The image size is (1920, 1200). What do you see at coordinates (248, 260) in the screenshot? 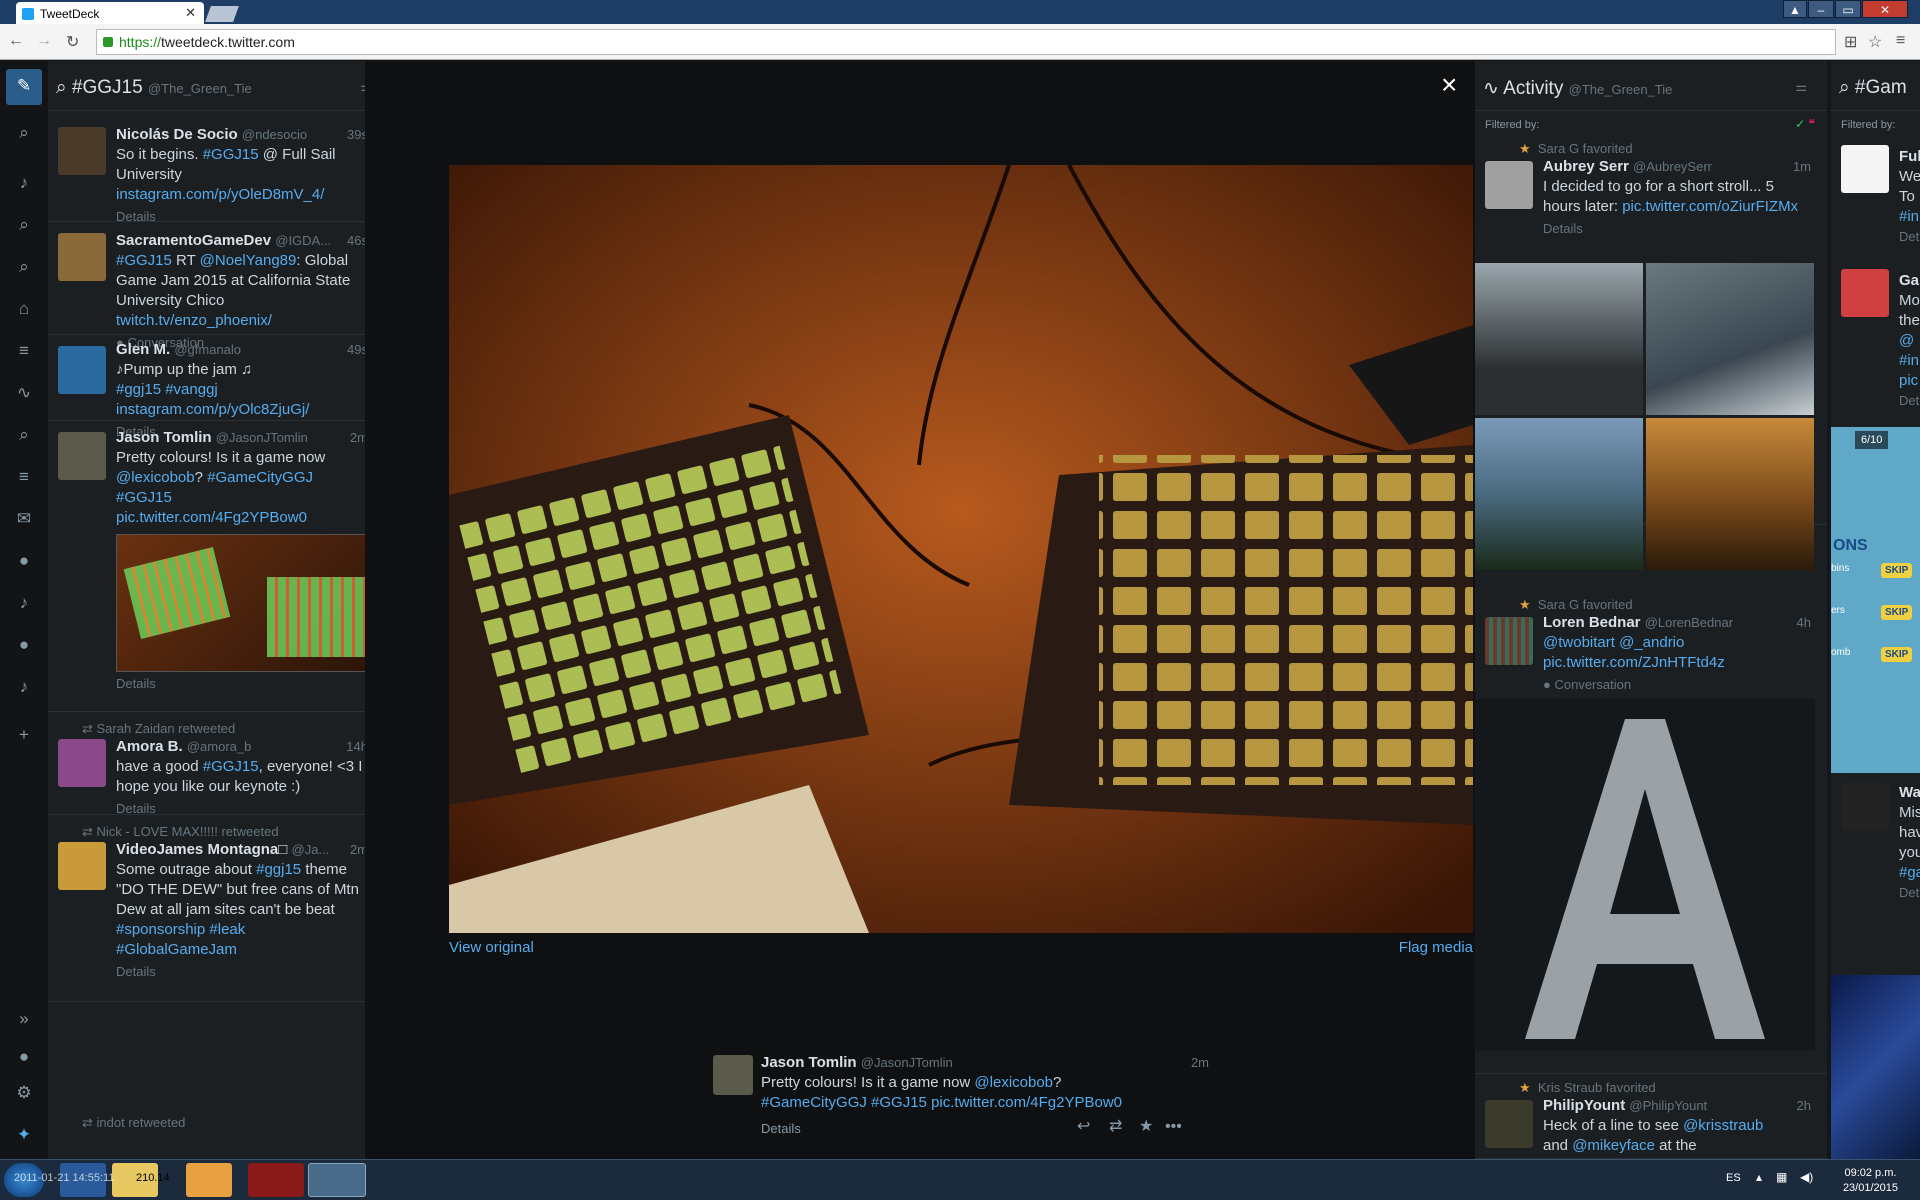
I see `mention-link: @NoelYang89` at bounding box center [248, 260].